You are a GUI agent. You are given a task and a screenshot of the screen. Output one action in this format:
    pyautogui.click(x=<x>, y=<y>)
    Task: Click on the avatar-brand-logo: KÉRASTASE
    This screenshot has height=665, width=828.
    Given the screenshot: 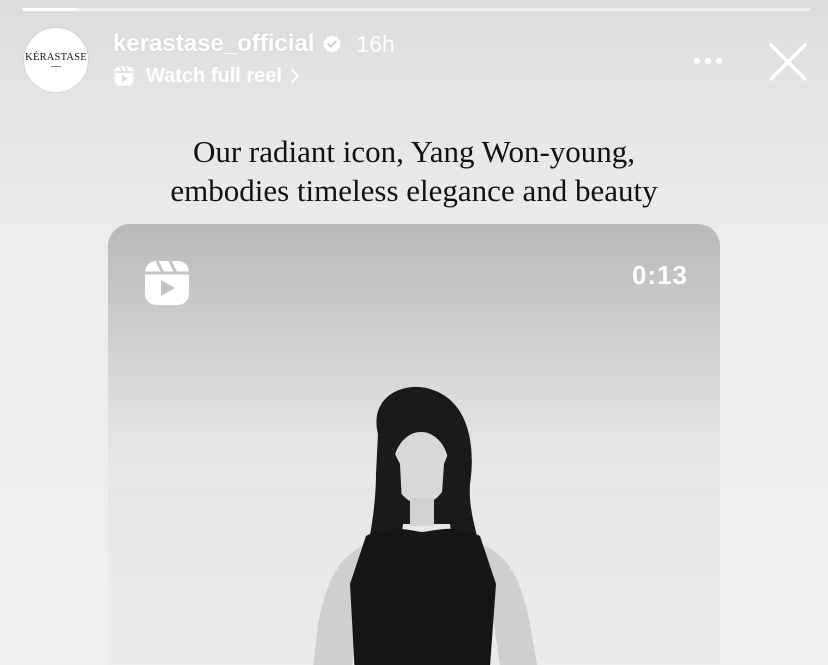 What is the action you would take?
    pyautogui.click(x=56, y=58)
    